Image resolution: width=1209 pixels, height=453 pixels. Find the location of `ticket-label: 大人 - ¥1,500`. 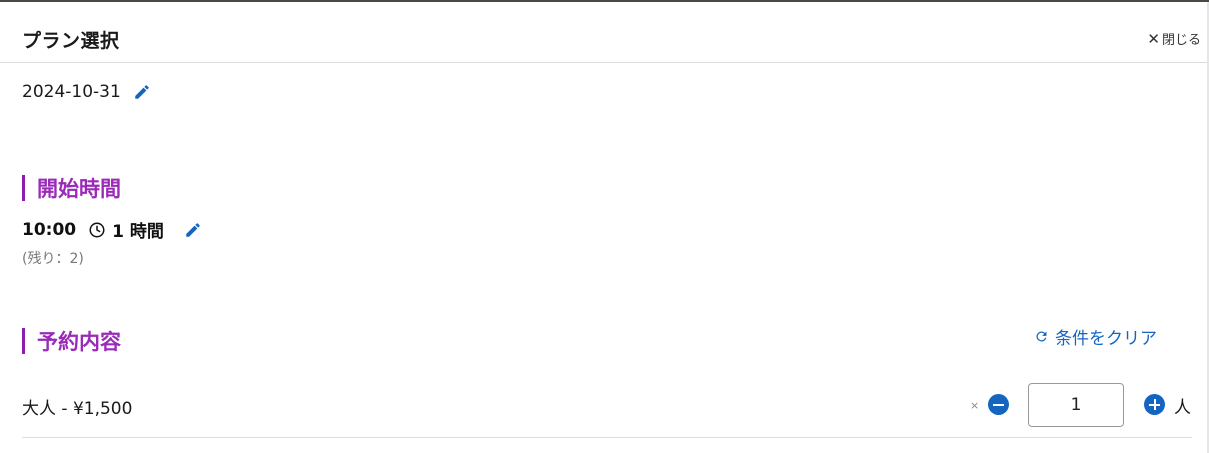

ticket-label: 大人 - ¥1,500 is located at coordinates (77, 409).